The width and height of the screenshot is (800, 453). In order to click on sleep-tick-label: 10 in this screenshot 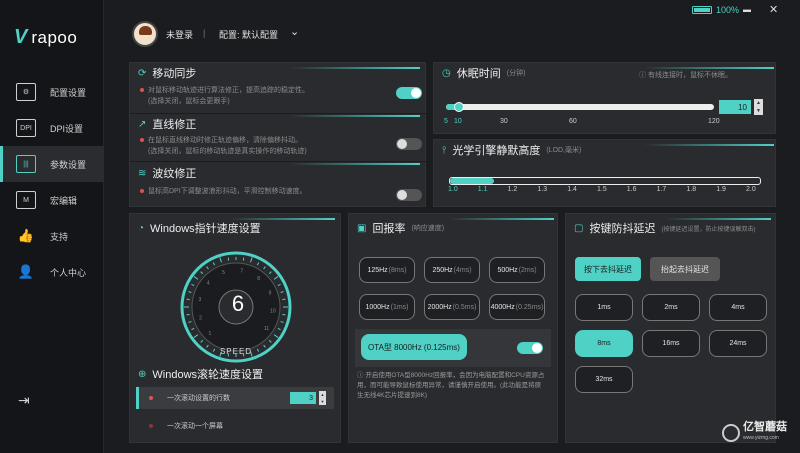, I will do `click(458, 121)`.